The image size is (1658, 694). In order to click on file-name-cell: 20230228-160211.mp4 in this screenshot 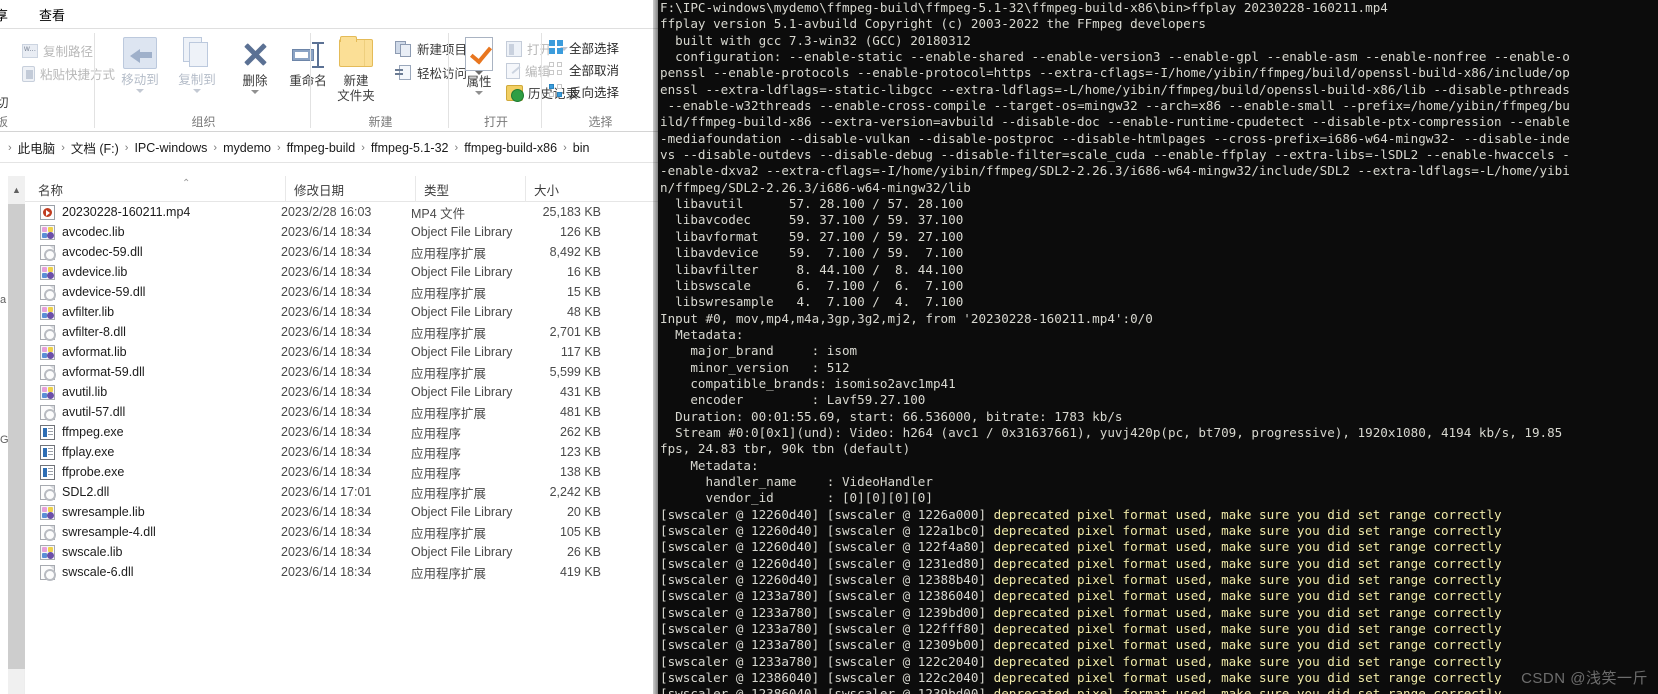, I will do `click(115, 212)`.